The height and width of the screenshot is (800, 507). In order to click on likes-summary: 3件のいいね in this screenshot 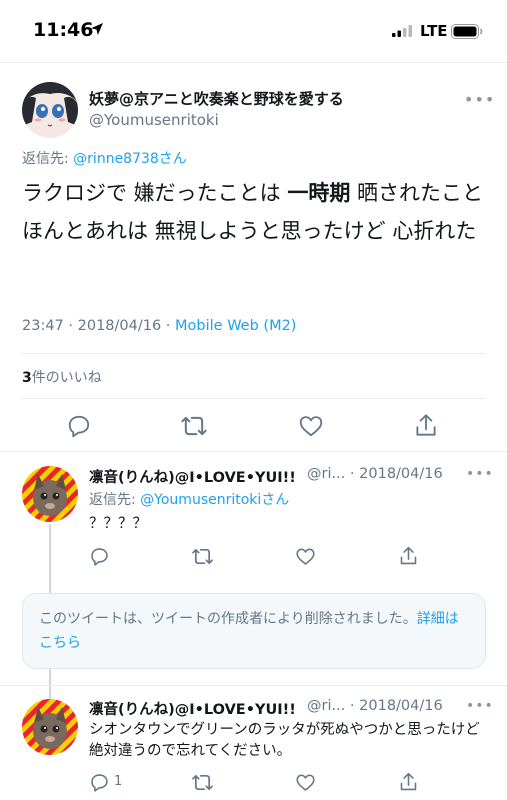, I will do `click(62, 377)`.